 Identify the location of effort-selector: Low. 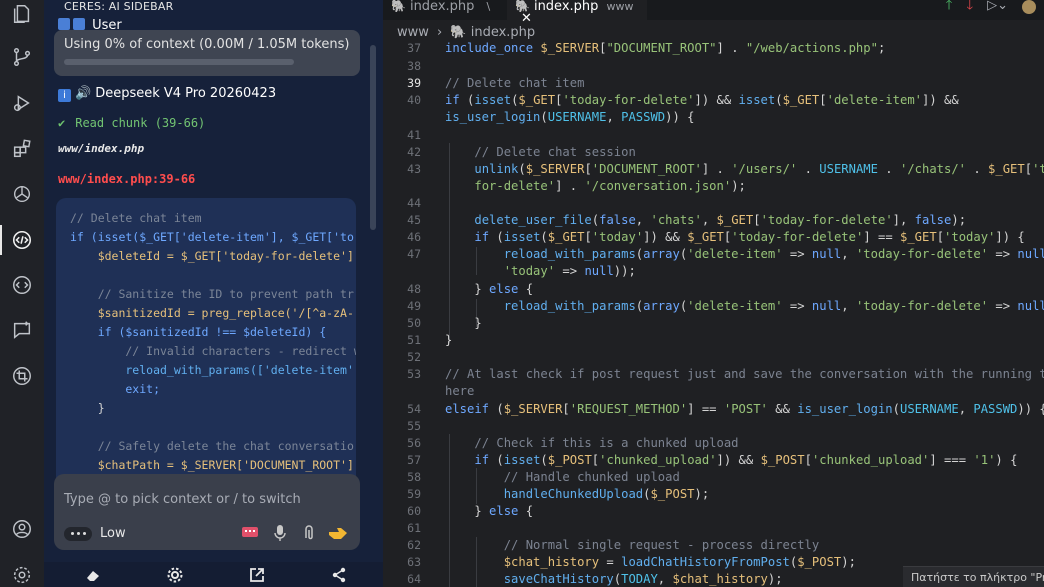
(95, 533).